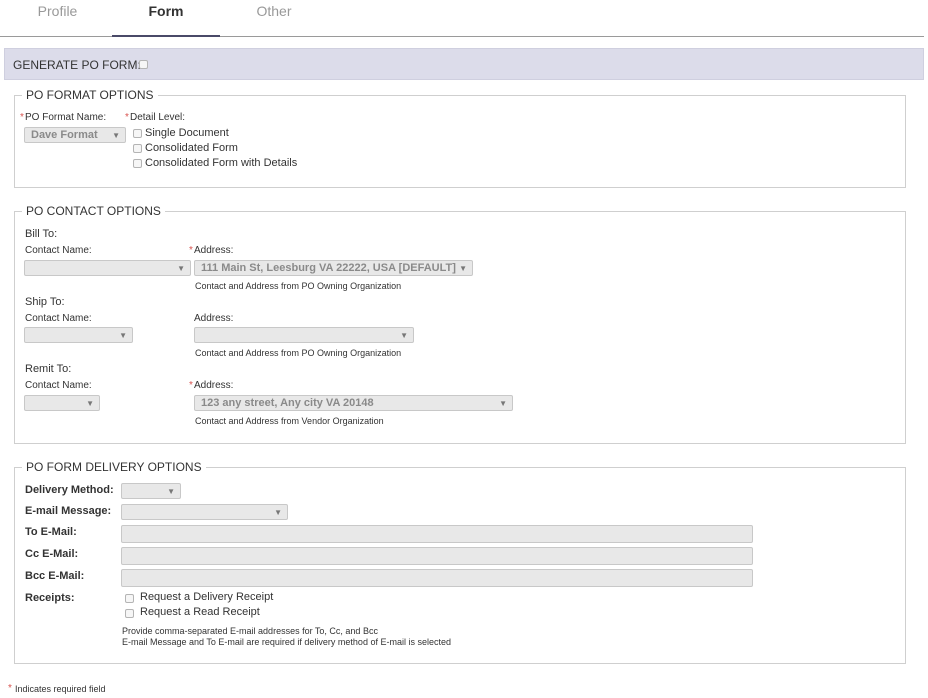 This screenshot has height=698, width=928. Describe the element at coordinates (107, 268) in the screenshot. I see `bill-to-contact-select: ▼` at that location.